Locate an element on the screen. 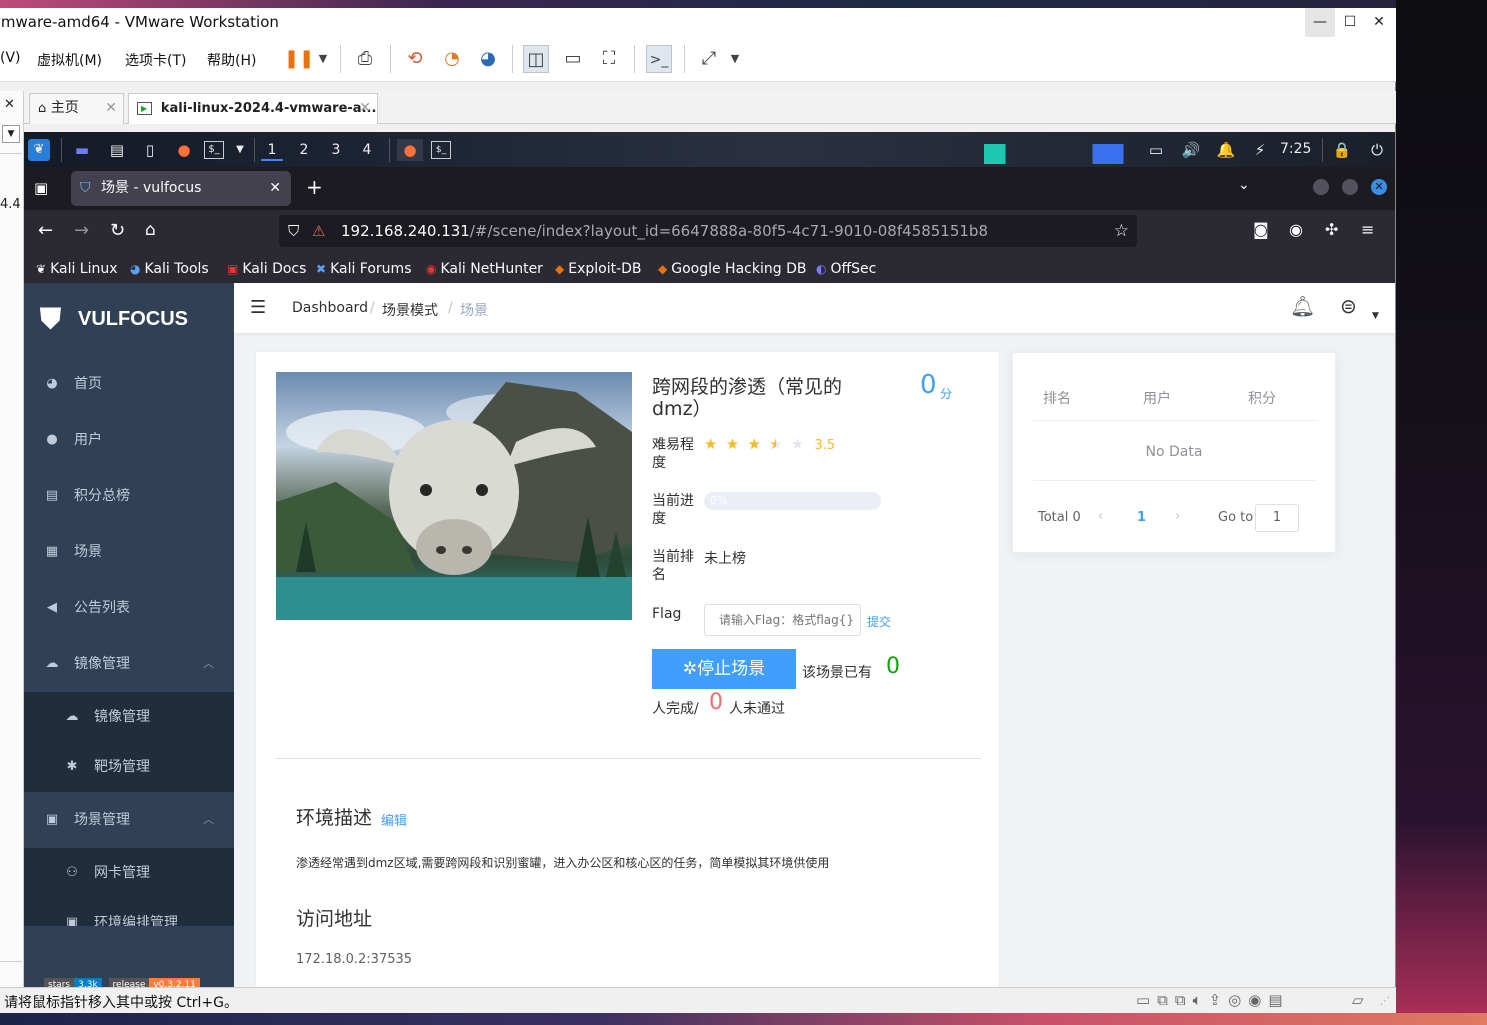 This screenshot has width=1487, height=1025. panel-clock: 7:25 is located at coordinates (1295, 149).